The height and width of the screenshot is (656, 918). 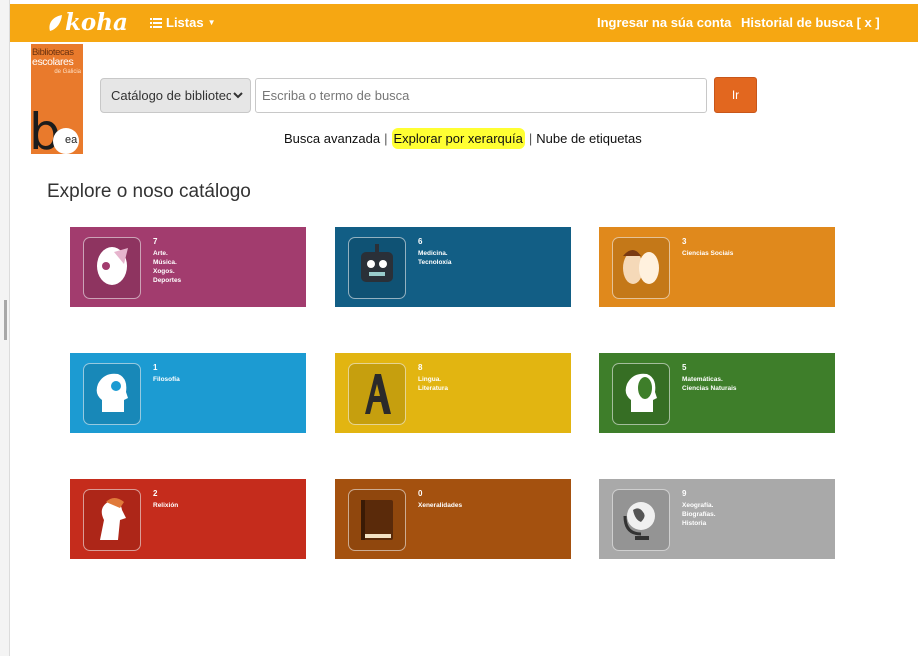 What do you see at coordinates (420, 241) in the screenshot?
I see `tile-code: 6` at bounding box center [420, 241].